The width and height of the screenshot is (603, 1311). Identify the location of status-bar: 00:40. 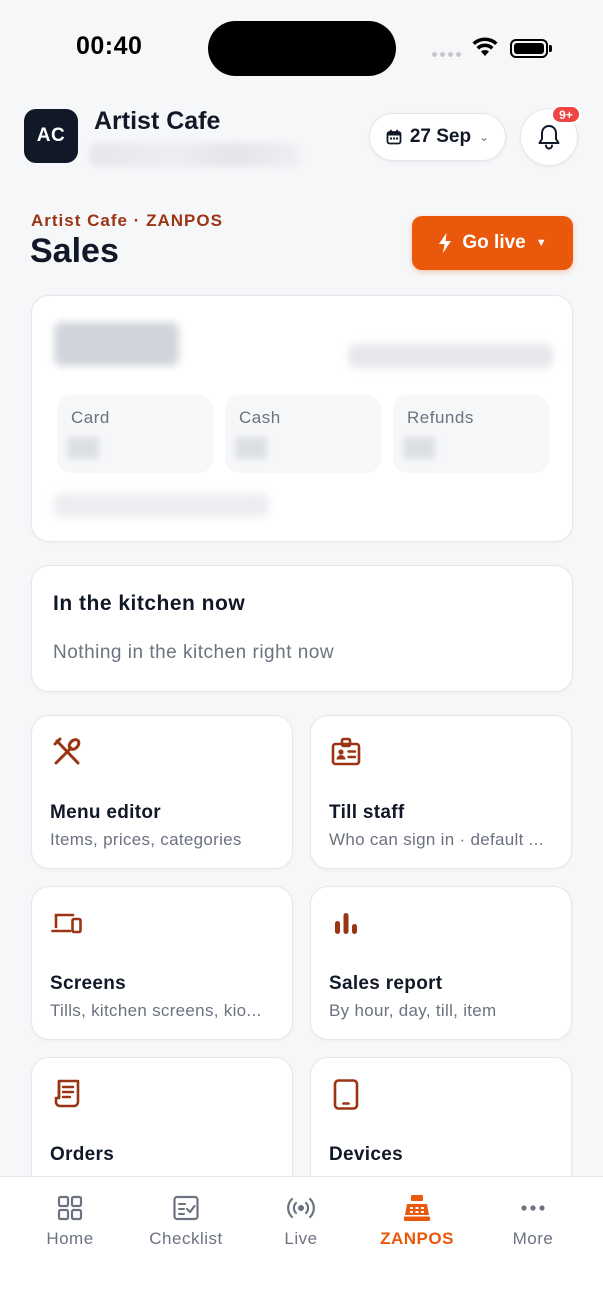
(301, 48).